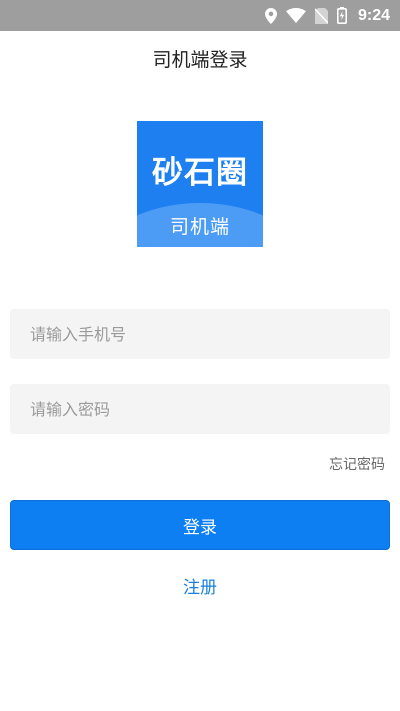 This screenshot has height=711, width=400. Describe the element at coordinates (200, 59) in the screenshot. I see `page-title: 司机端登录` at that location.